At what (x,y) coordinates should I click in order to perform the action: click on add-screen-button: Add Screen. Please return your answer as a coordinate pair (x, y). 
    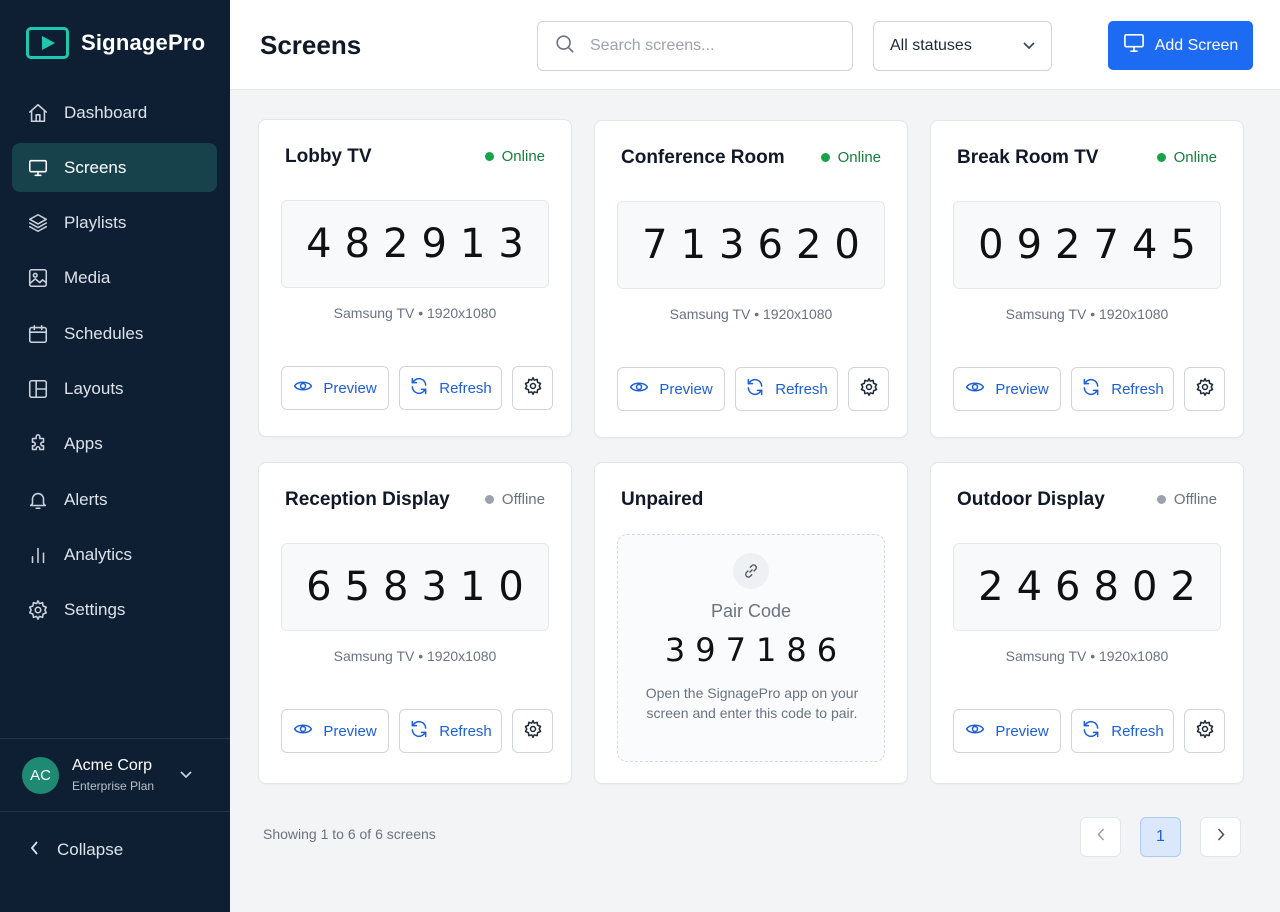
    Looking at the image, I should click on (1180, 45).